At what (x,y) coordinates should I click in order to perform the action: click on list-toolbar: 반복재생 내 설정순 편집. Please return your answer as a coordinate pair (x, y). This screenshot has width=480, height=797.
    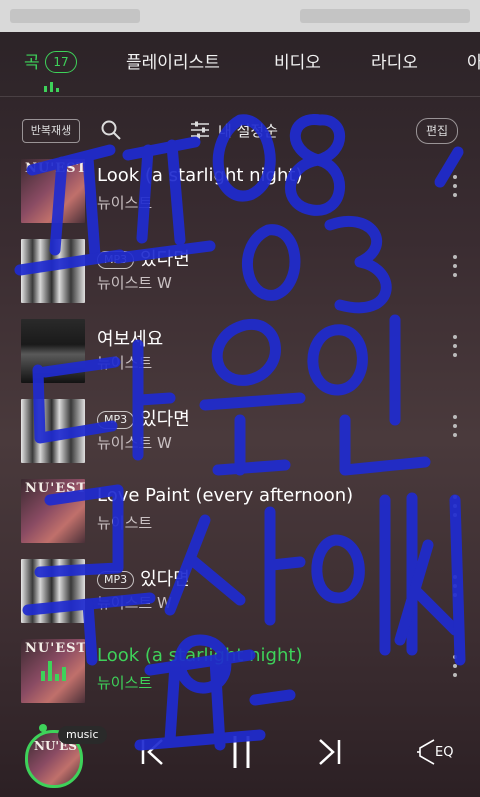
    Looking at the image, I should click on (240, 130).